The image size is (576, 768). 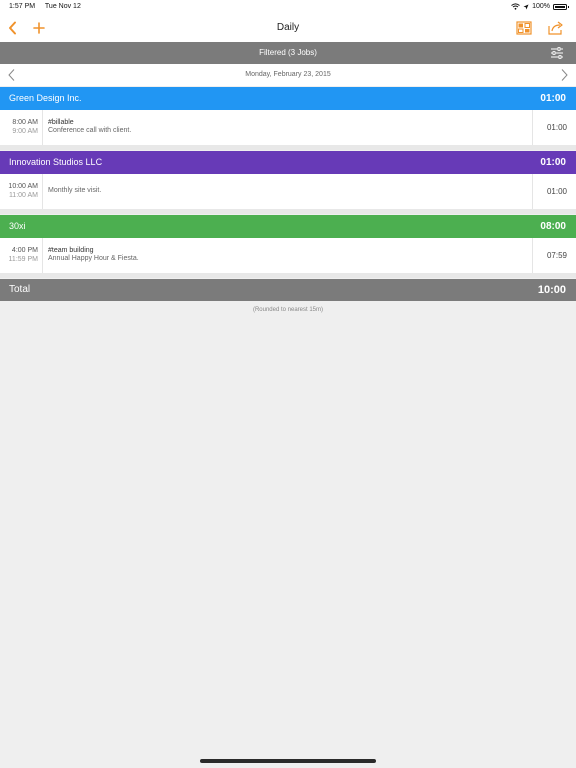 I want to click on status-left: 1:57 PM Tue Nov 12, so click(x=49, y=6).